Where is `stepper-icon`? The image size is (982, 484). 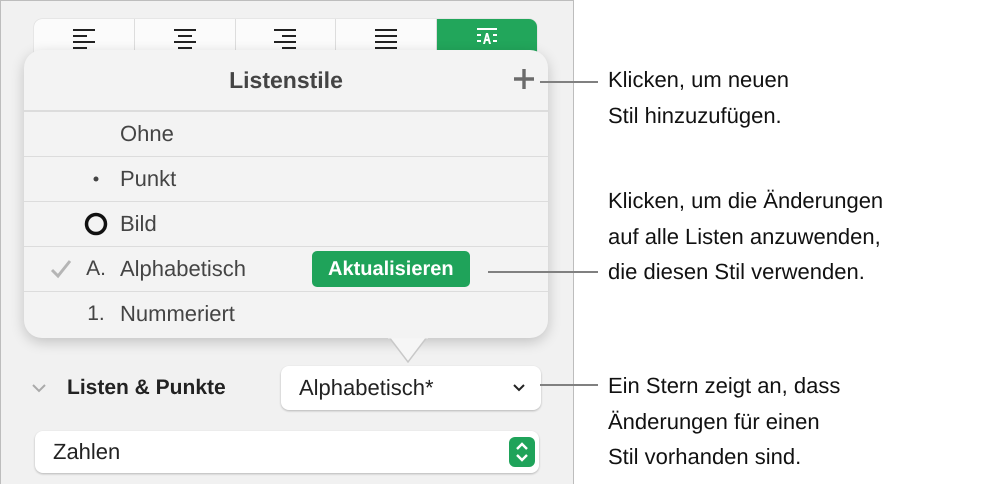
stepper-icon is located at coordinates (522, 452).